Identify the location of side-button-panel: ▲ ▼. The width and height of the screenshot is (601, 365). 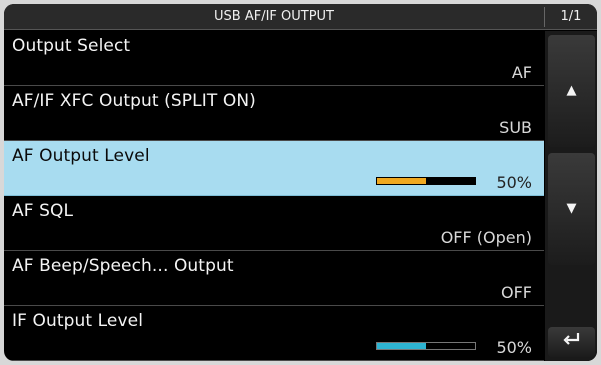
(571, 196).